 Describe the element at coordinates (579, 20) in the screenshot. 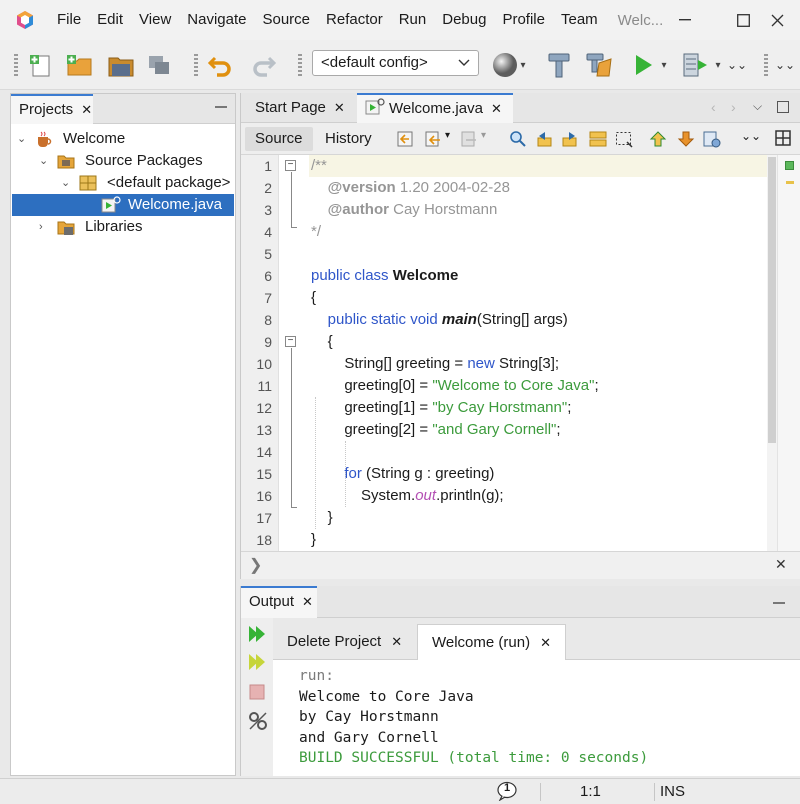

I see `menu-team: Team` at that location.